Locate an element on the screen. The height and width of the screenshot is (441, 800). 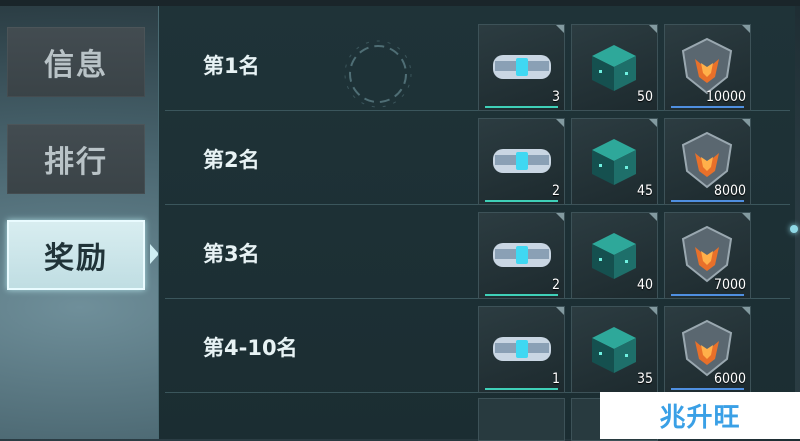
item-count: 35 is located at coordinates (644, 379).